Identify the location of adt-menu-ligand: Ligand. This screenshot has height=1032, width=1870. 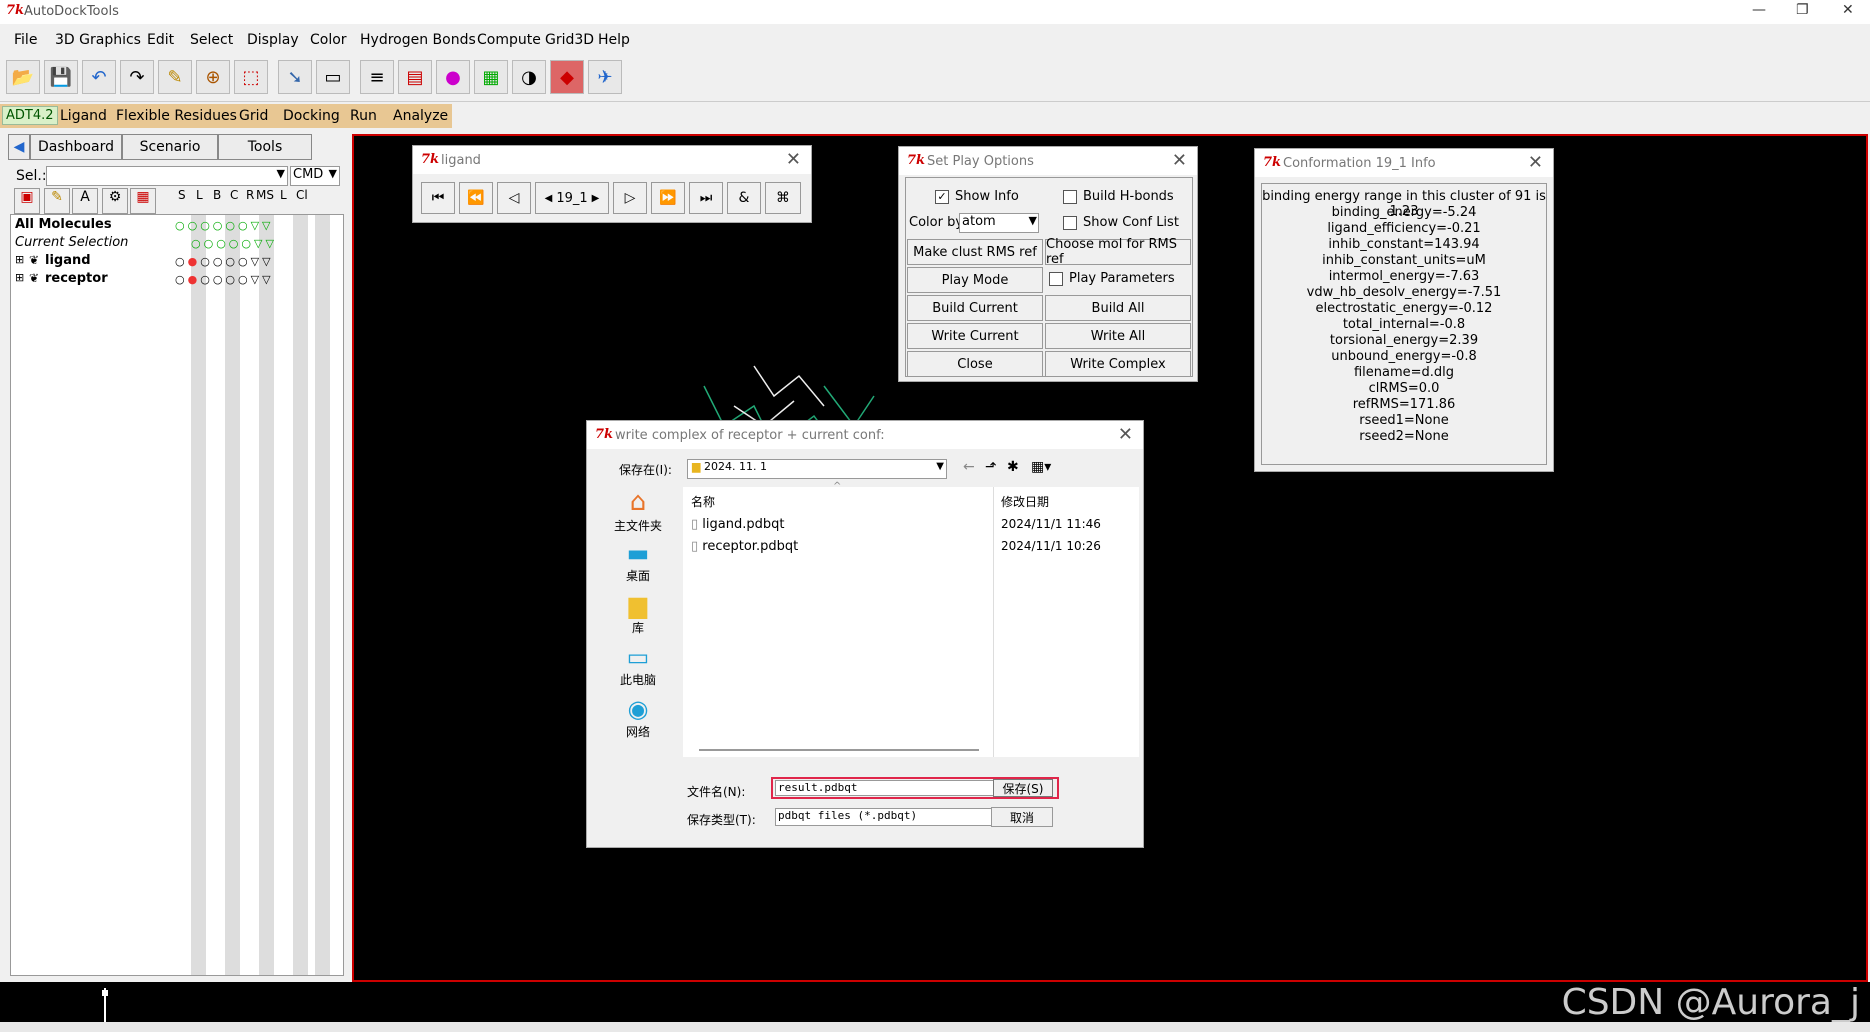
(83, 116).